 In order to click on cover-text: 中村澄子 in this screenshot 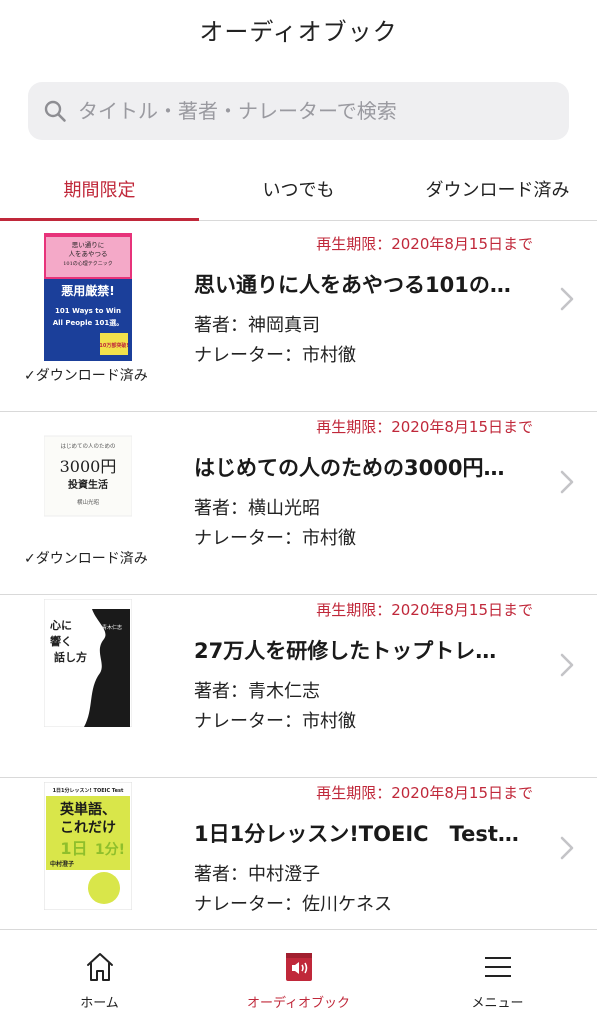, I will do `click(62, 864)`.